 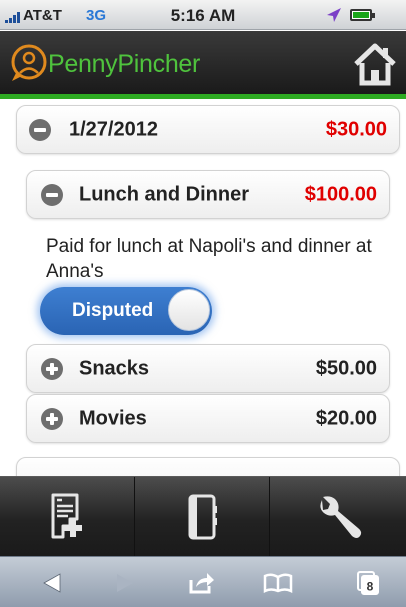 What do you see at coordinates (189, 310) in the screenshot?
I see `toggle-knob` at bounding box center [189, 310].